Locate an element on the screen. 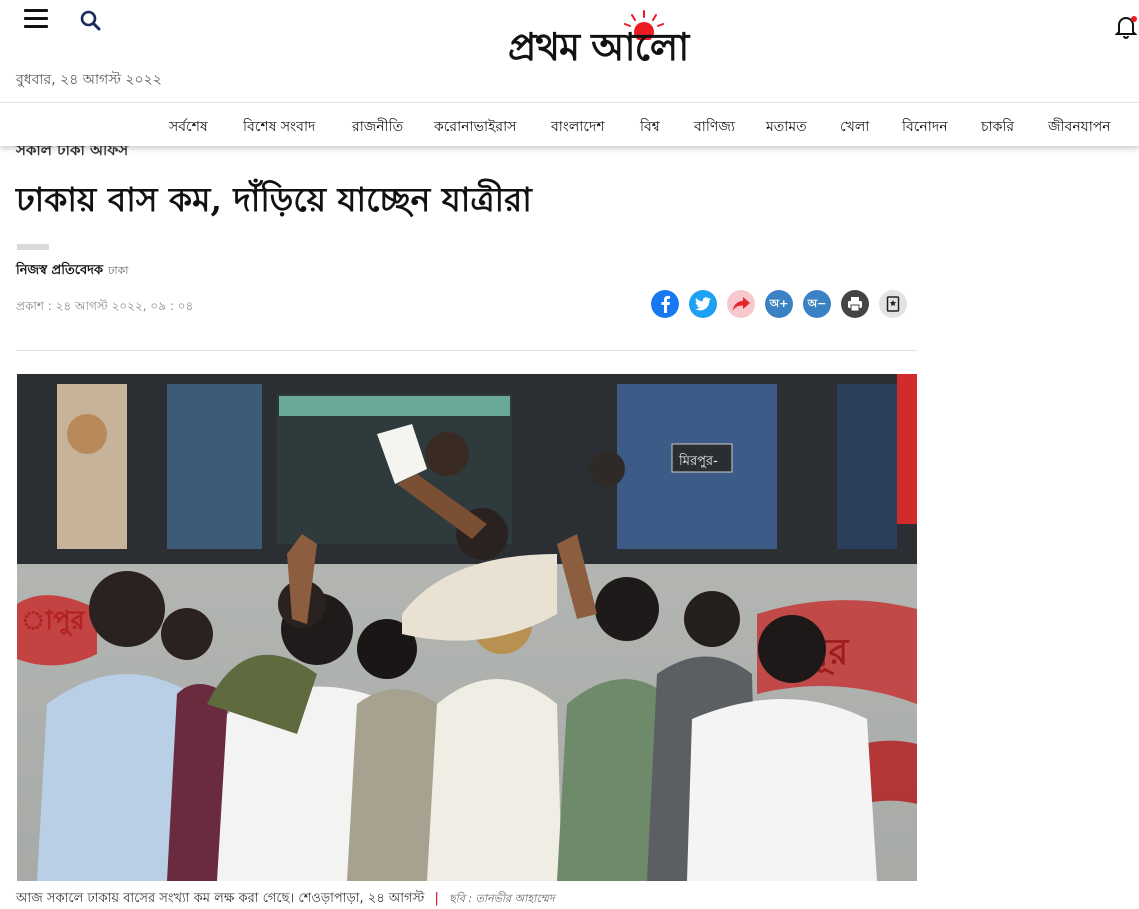 The width and height of the screenshot is (1139, 909). font-increase-button: অ+ is located at coordinates (779, 304).